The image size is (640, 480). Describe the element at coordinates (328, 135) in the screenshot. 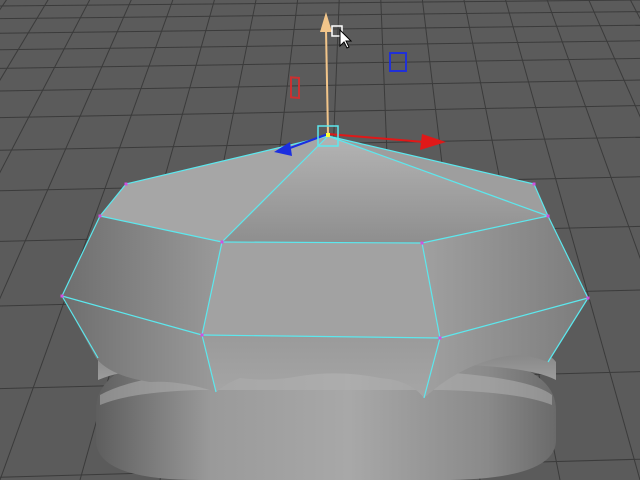

I see `selected-vertex` at that location.